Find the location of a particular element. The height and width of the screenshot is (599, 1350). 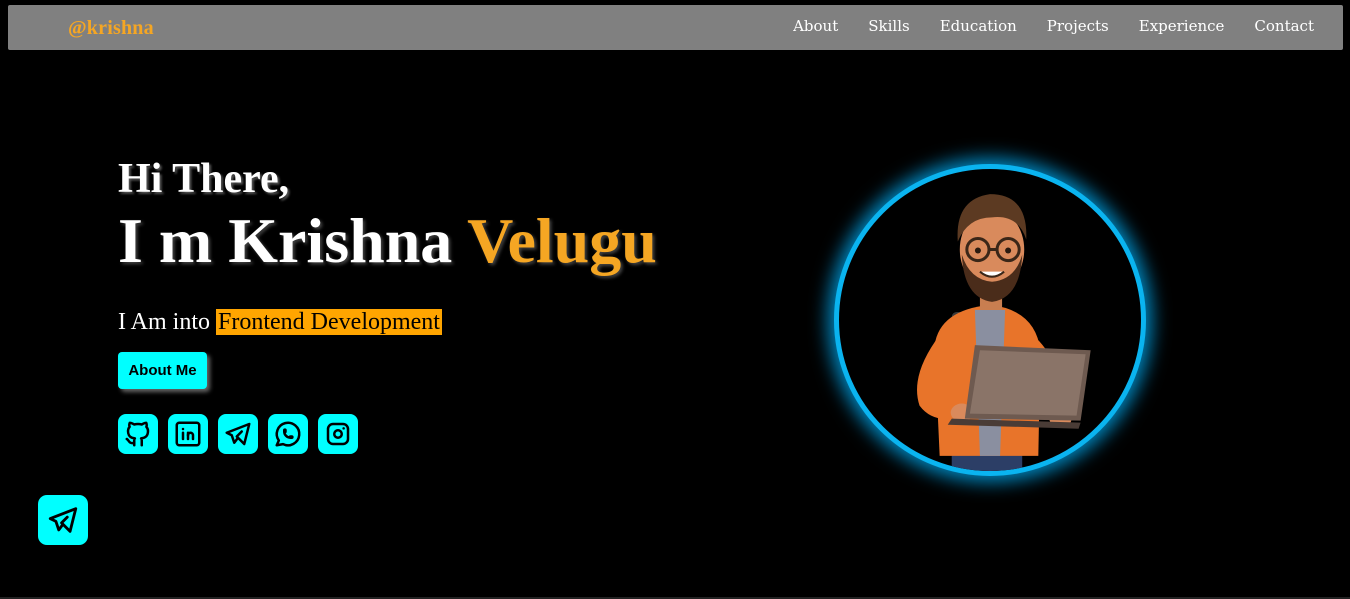

nav-link-education: Education is located at coordinates (978, 26).